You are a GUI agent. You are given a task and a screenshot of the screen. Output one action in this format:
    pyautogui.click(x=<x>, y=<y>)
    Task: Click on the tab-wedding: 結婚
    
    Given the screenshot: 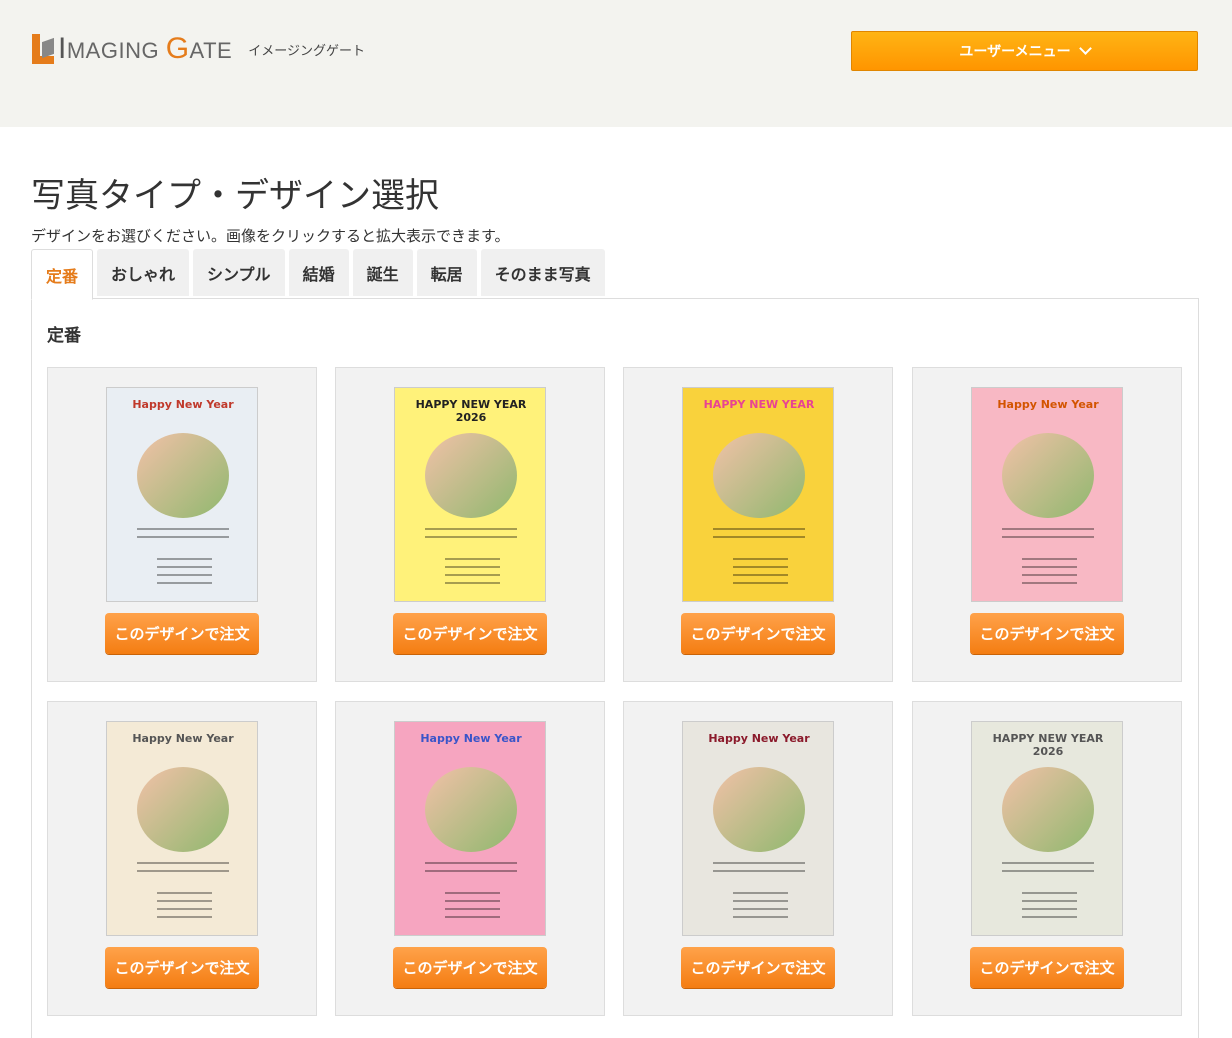 What is the action you would take?
    pyautogui.click(x=318, y=272)
    